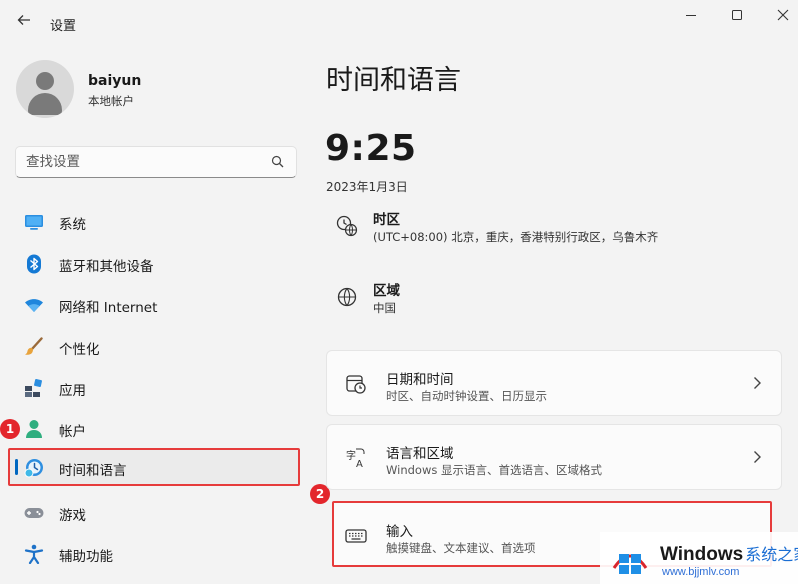 This screenshot has width=798, height=584. I want to click on timezone-value: (UTC+08:00) 北京，重庆，香港特别行政区，乌鲁木齐, so click(516, 237).